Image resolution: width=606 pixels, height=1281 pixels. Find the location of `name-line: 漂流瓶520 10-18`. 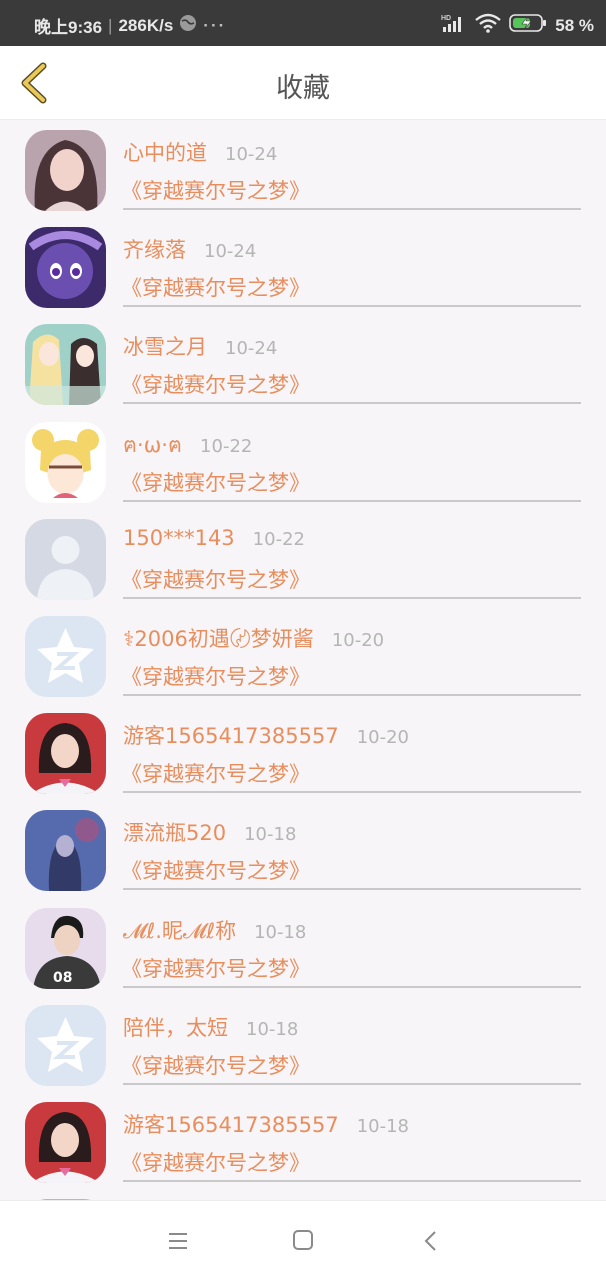

name-line: 漂流瓶520 10-18 is located at coordinates (209, 832).